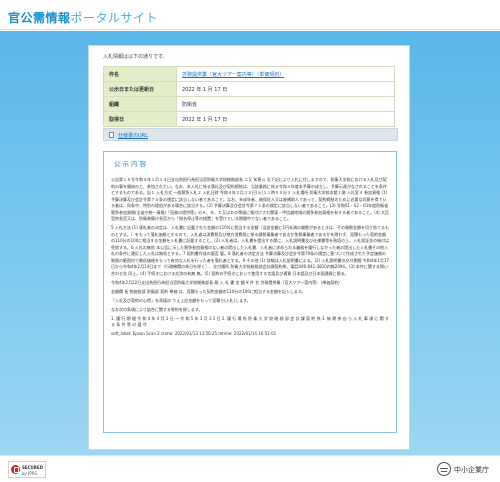  I want to click on intro-text: 入札情報は以下の通りです。, so click(135, 57).